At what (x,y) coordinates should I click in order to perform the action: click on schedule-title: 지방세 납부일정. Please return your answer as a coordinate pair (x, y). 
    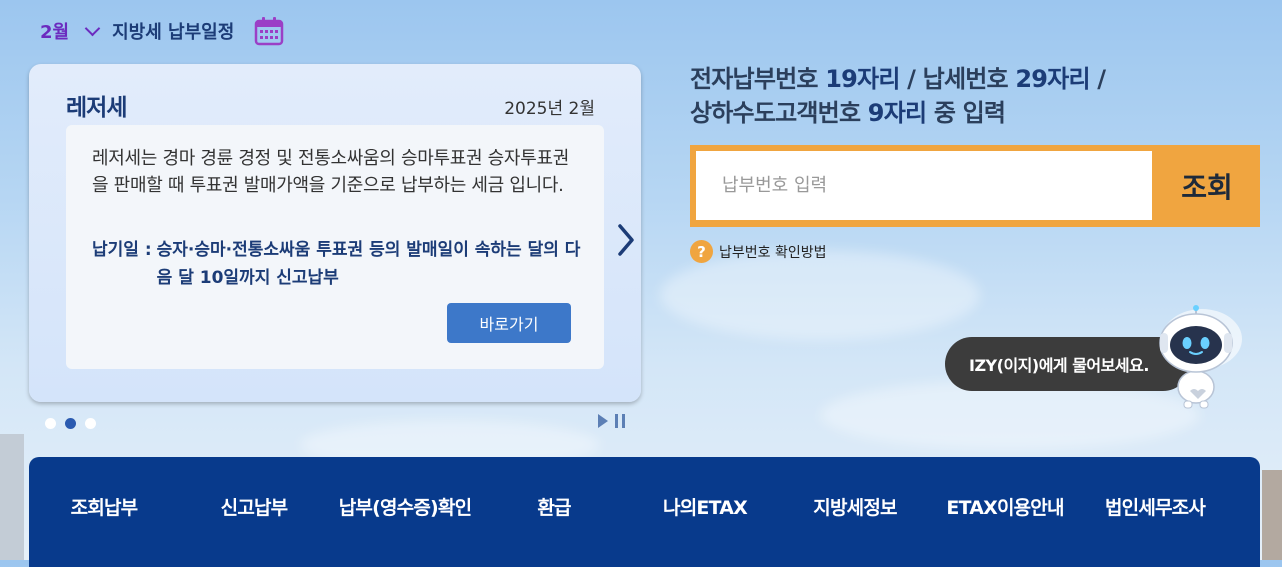
    Looking at the image, I should click on (173, 31).